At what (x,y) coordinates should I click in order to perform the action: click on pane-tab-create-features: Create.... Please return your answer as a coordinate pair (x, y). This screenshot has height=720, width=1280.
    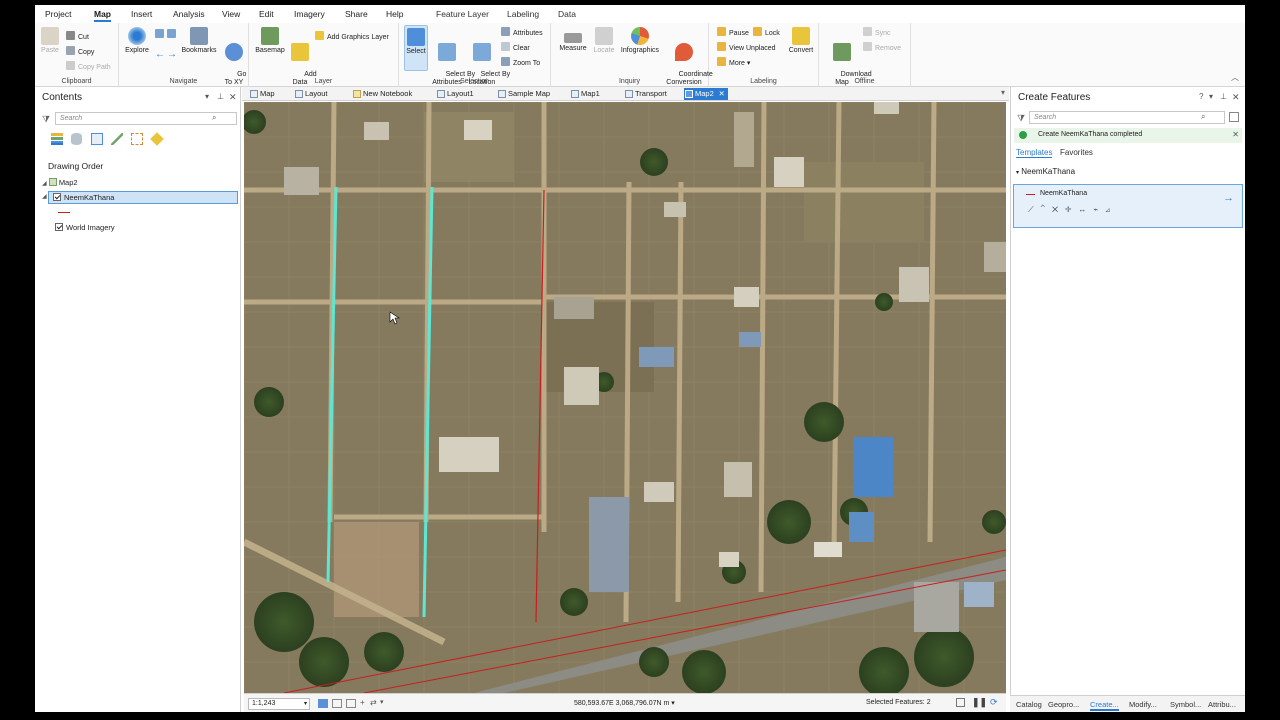
    Looking at the image, I should click on (1104, 705).